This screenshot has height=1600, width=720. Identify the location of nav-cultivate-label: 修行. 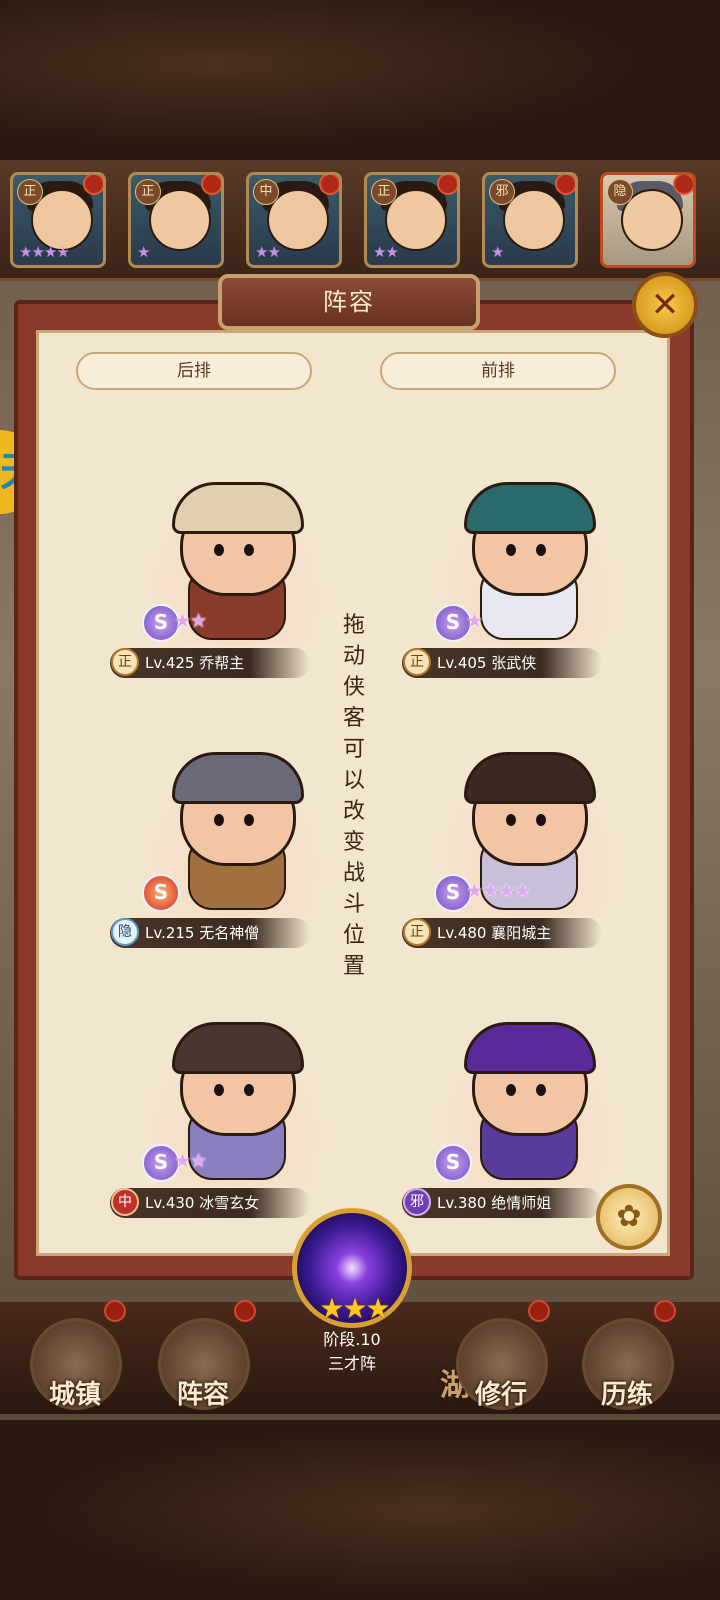
(500, 1395).